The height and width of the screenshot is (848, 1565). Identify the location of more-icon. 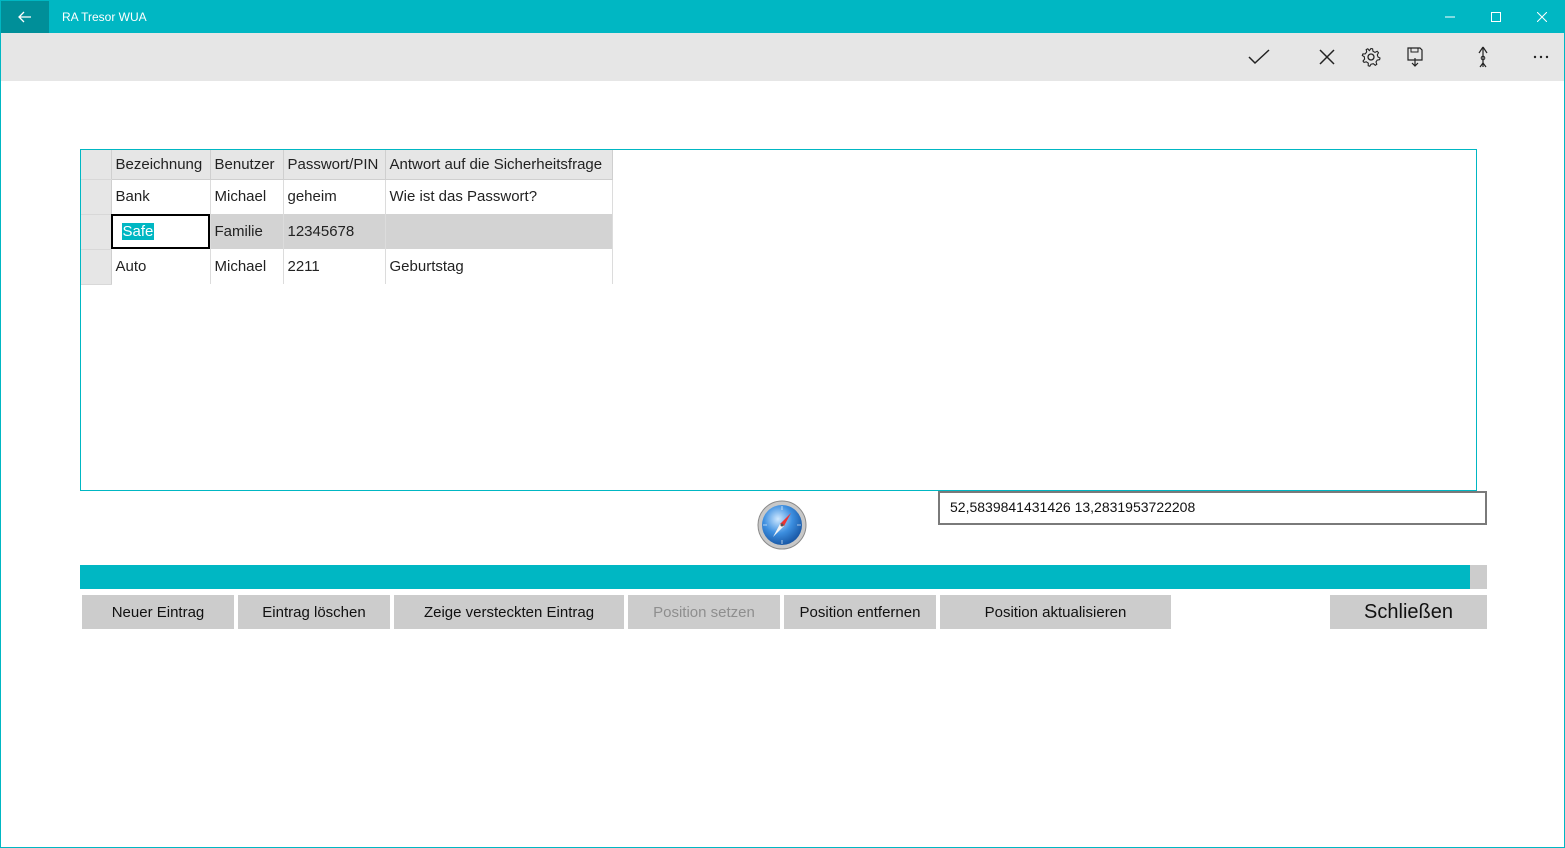
(1541, 57).